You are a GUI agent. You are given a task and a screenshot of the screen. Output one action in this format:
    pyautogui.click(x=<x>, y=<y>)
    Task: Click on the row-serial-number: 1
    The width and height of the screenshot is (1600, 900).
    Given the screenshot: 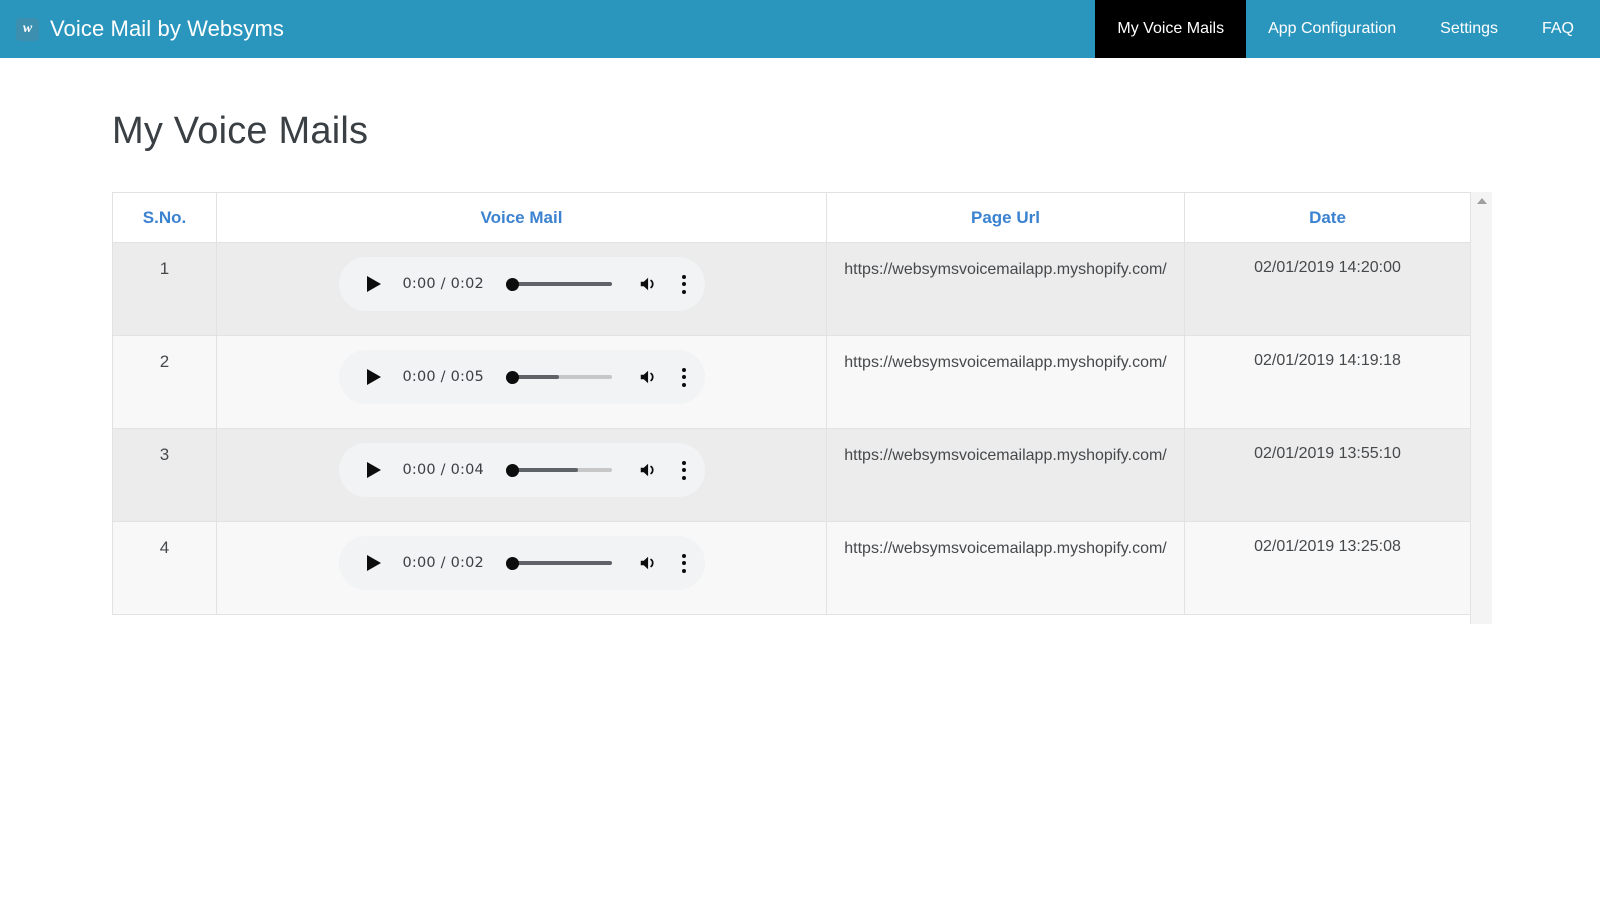 What is the action you would take?
    pyautogui.click(x=164, y=289)
    